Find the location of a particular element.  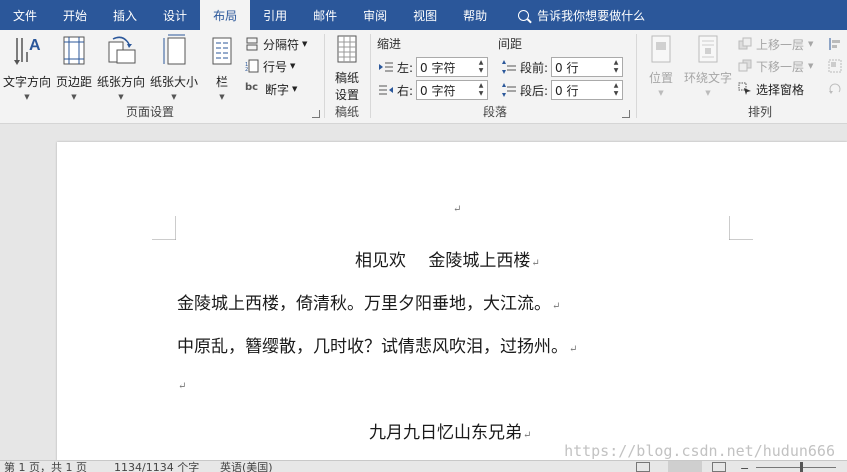

line-numbers-button: 12 行号 ▼ is located at coordinates (270, 66).